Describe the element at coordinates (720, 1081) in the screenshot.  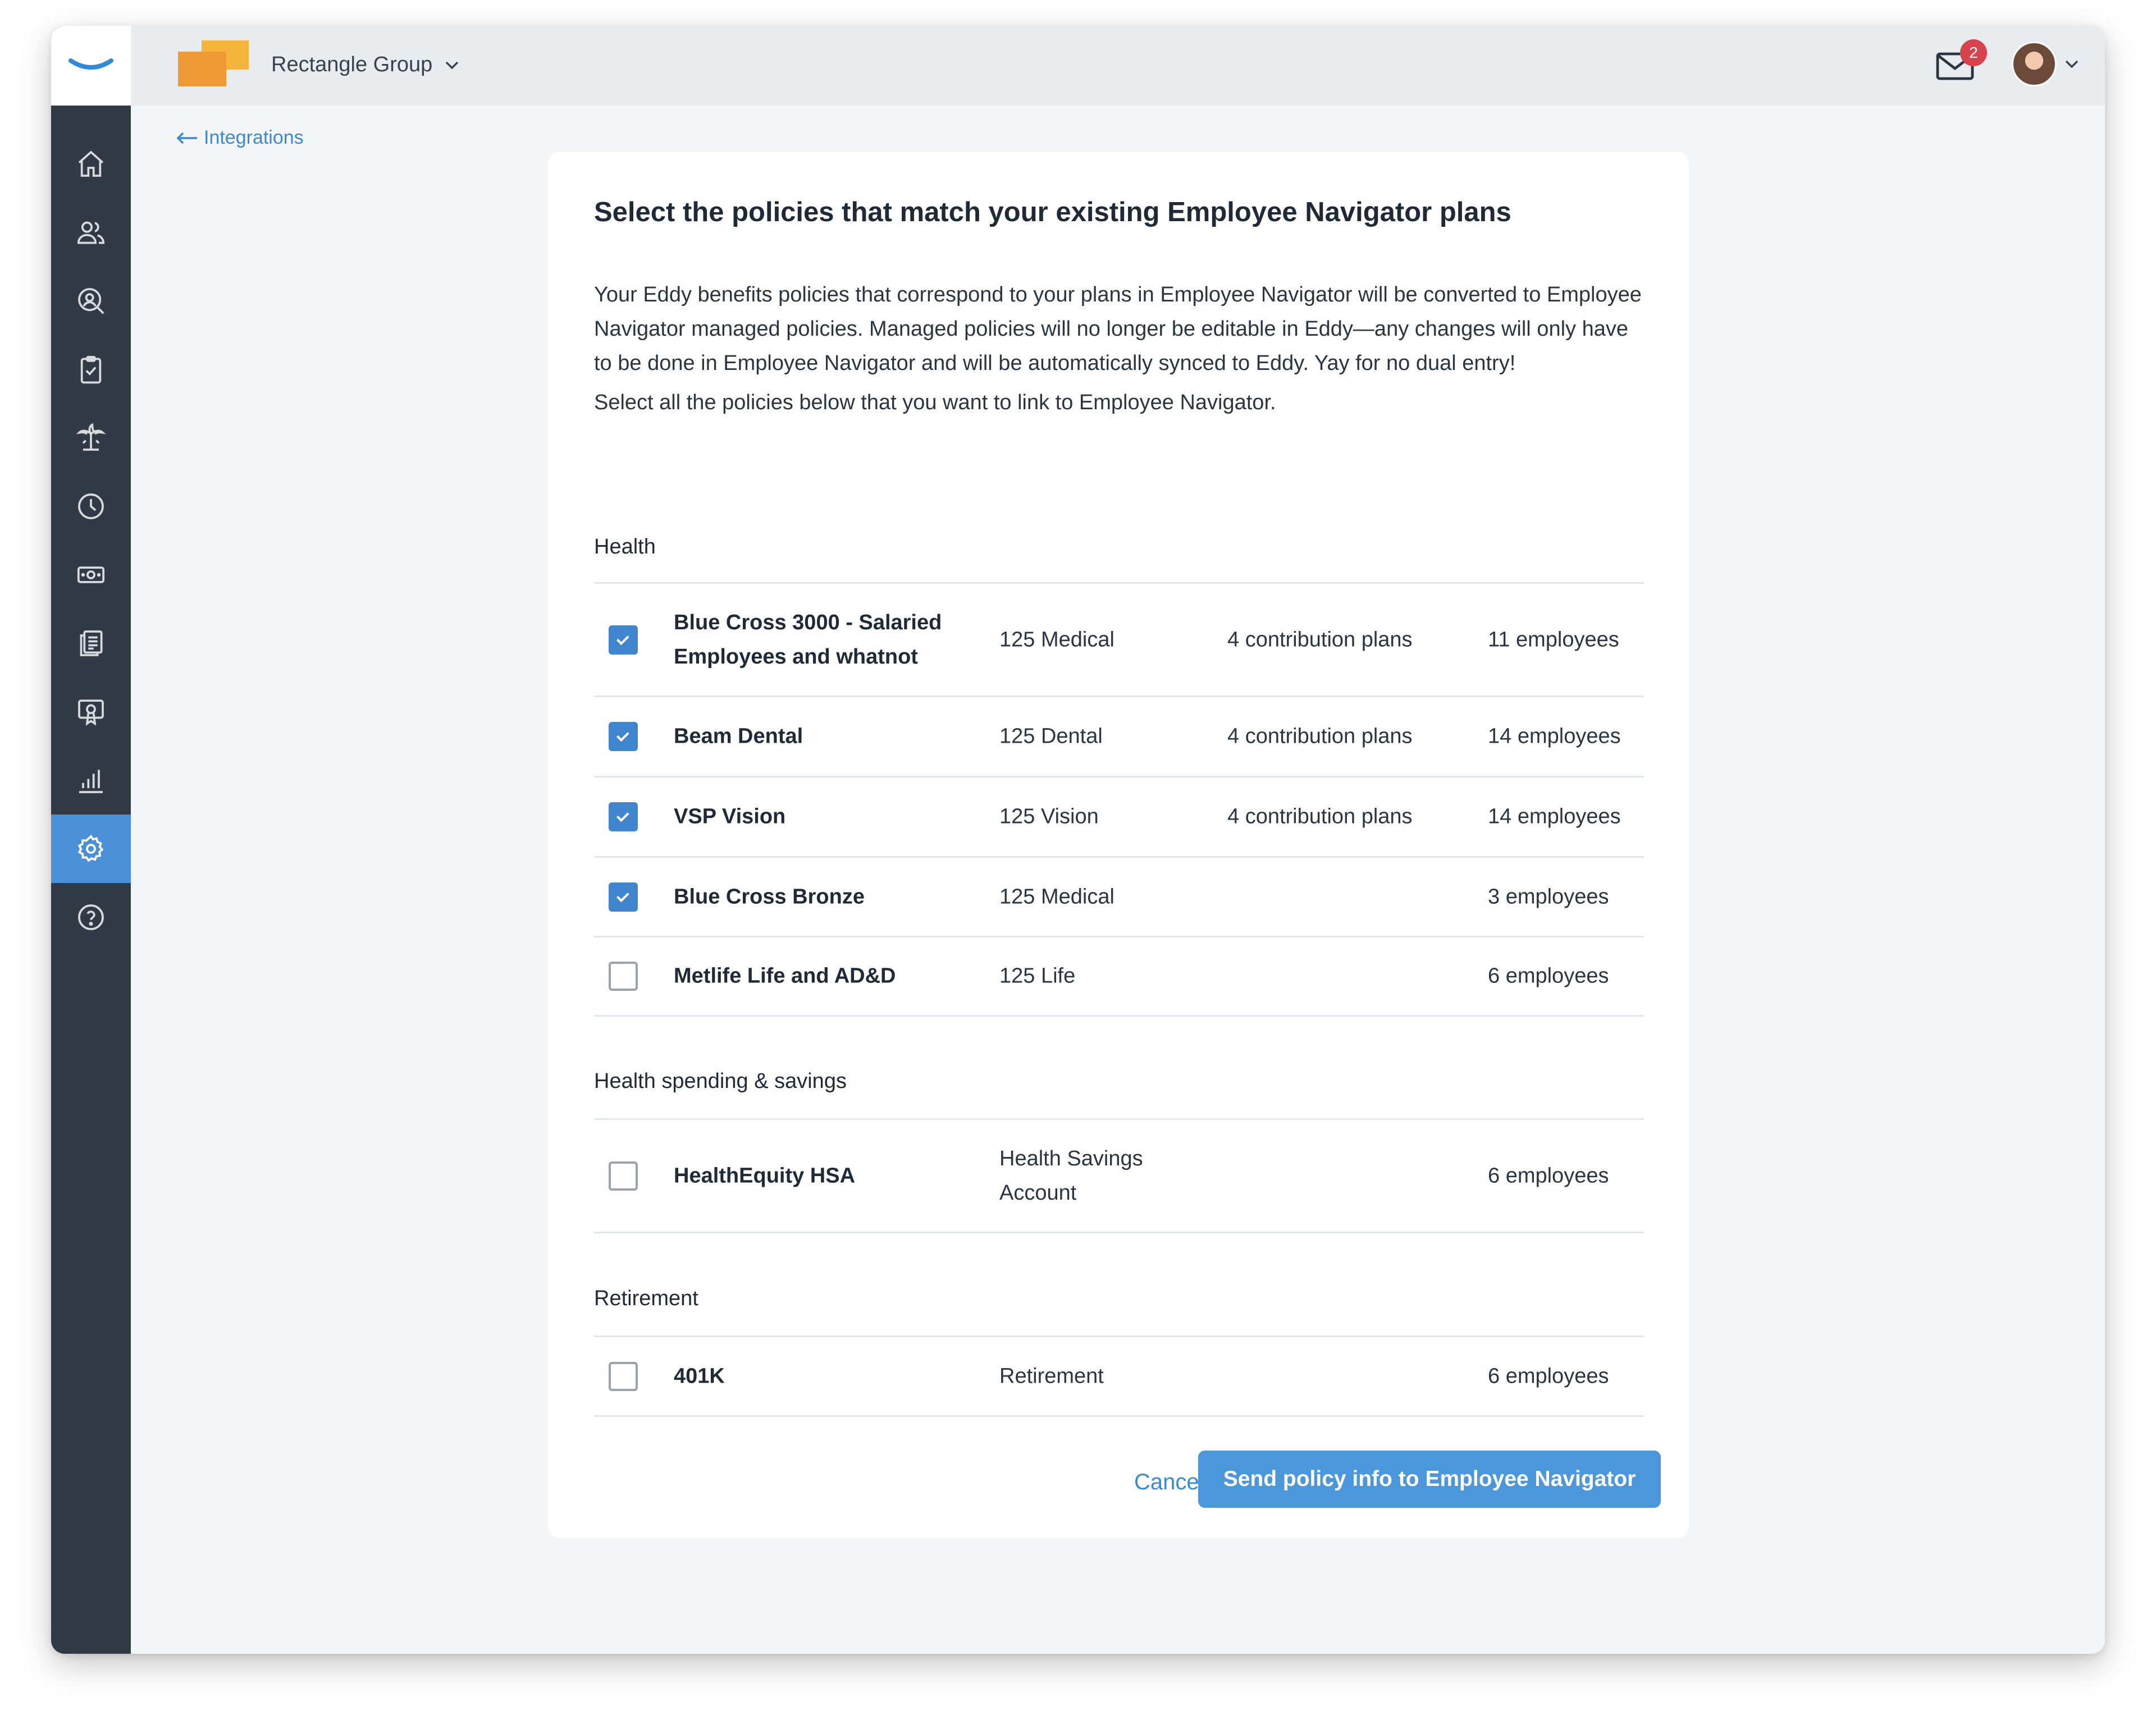
I see `section-title-hsa: Health spending & savings` at that location.